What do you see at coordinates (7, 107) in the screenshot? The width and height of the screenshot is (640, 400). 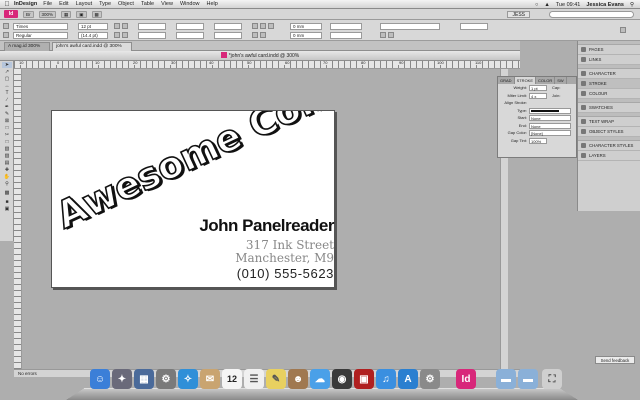 I see `pen-tool-icon: ✒` at bounding box center [7, 107].